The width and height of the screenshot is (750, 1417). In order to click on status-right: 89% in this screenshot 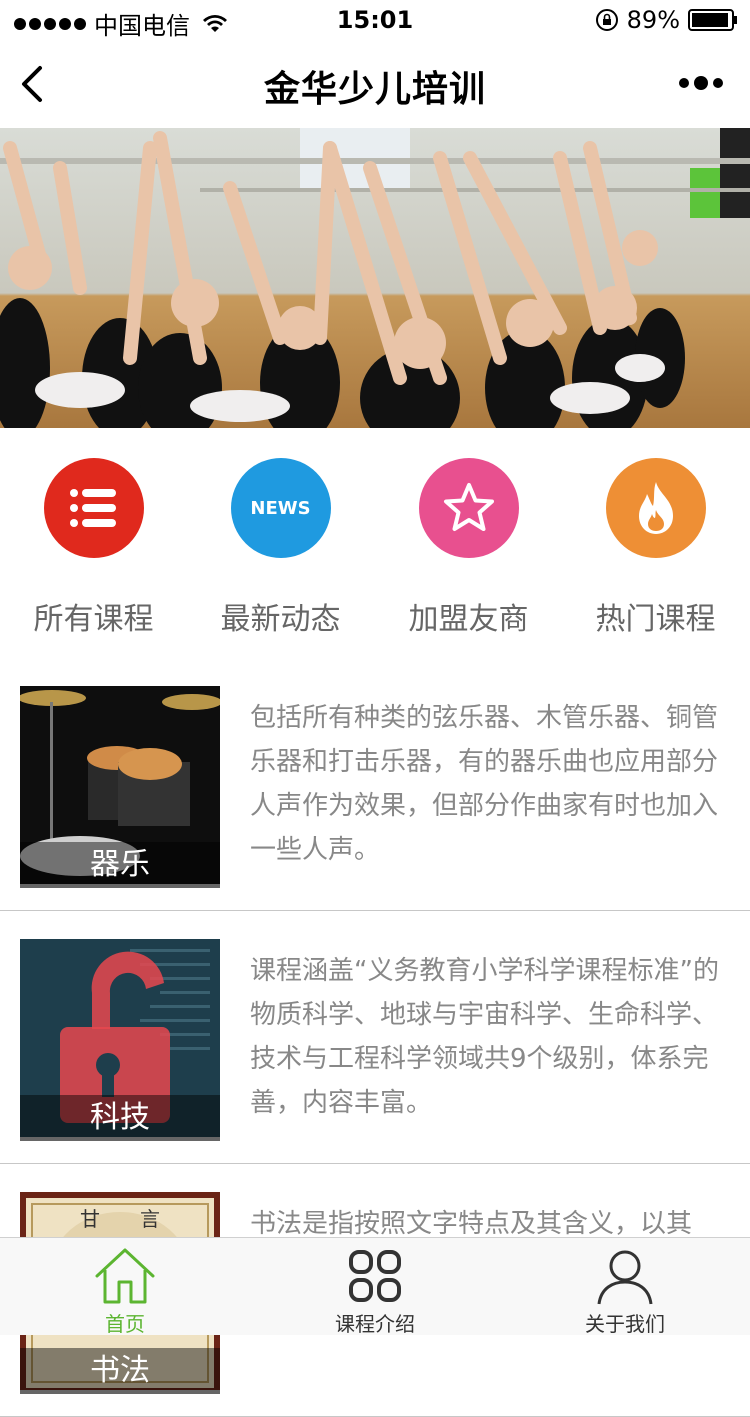, I will do `click(666, 20)`.